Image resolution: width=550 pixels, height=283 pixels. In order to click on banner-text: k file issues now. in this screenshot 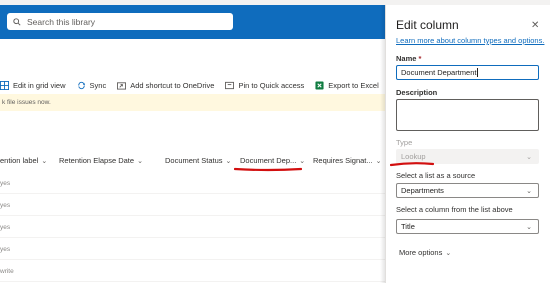, I will do `click(26, 102)`.